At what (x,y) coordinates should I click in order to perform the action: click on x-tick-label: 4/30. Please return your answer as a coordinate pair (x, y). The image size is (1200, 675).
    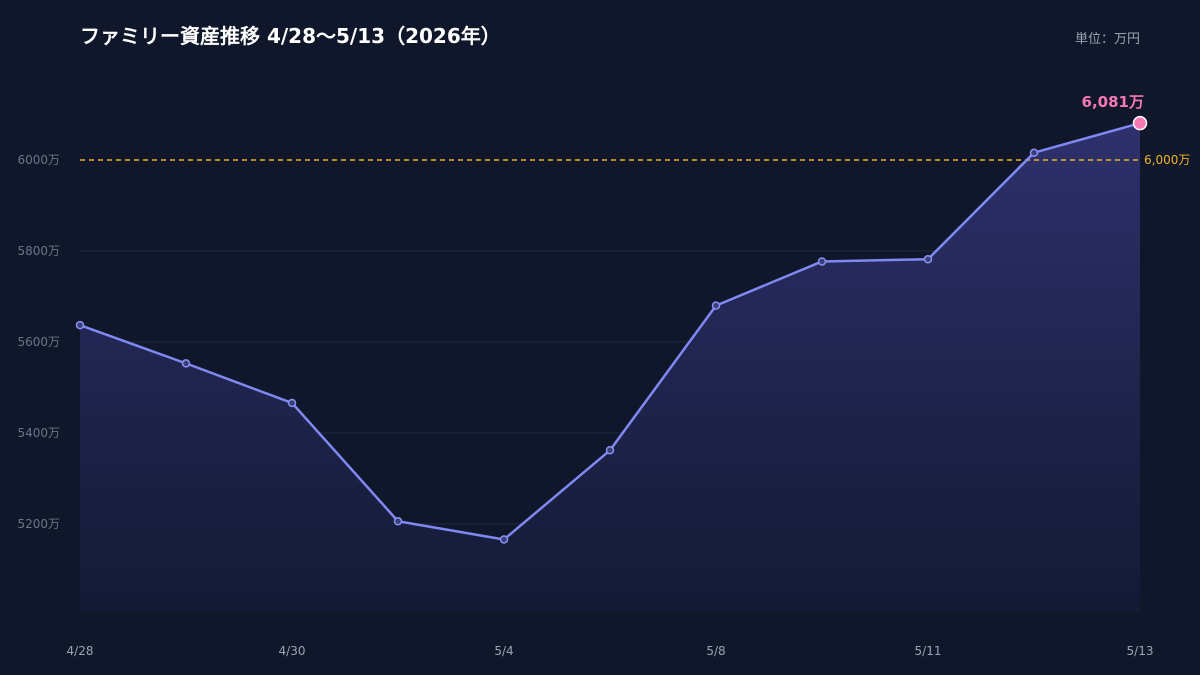
    Looking at the image, I should click on (292, 651).